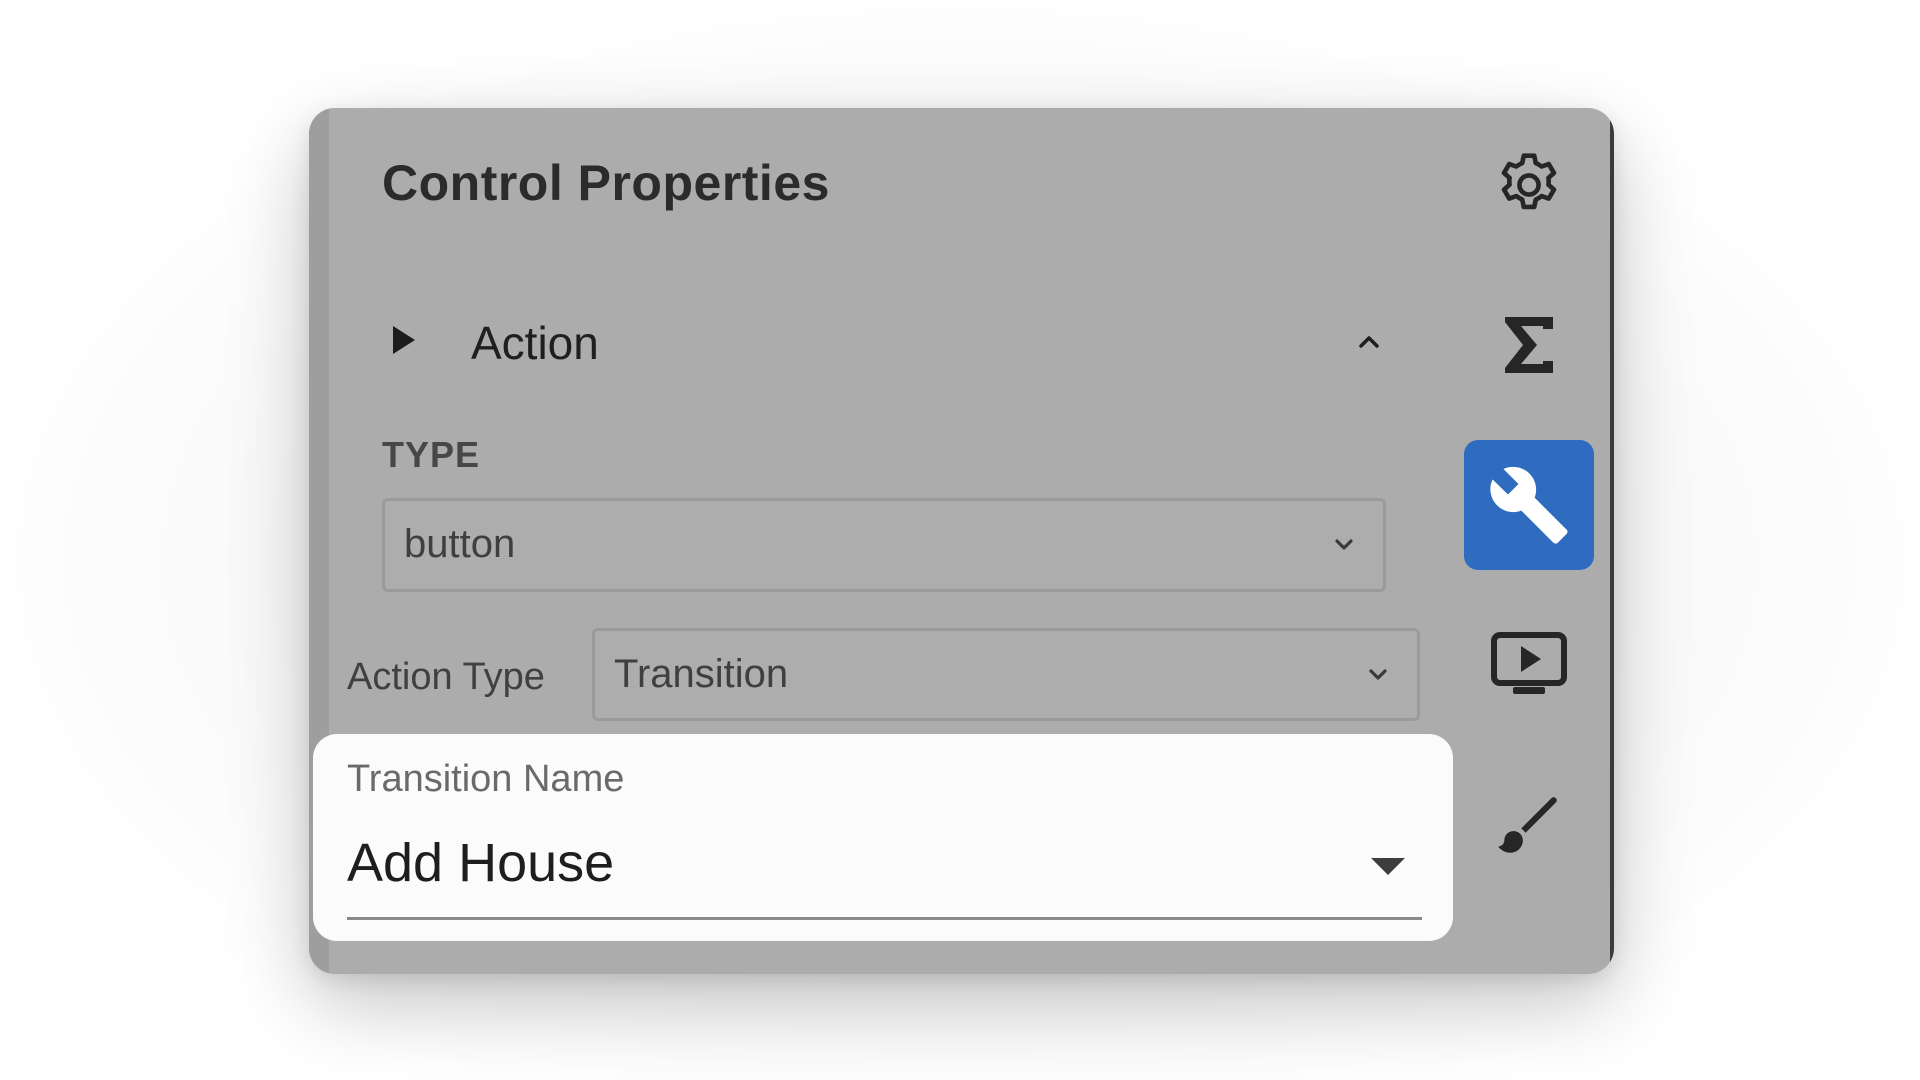 Image resolution: width=1920 pixels, height=1080 pixels. What do you see at coordinates (481, 863) in the screenshot?
I see `transition-name-value: Add House` at bounding box center [481, 863].